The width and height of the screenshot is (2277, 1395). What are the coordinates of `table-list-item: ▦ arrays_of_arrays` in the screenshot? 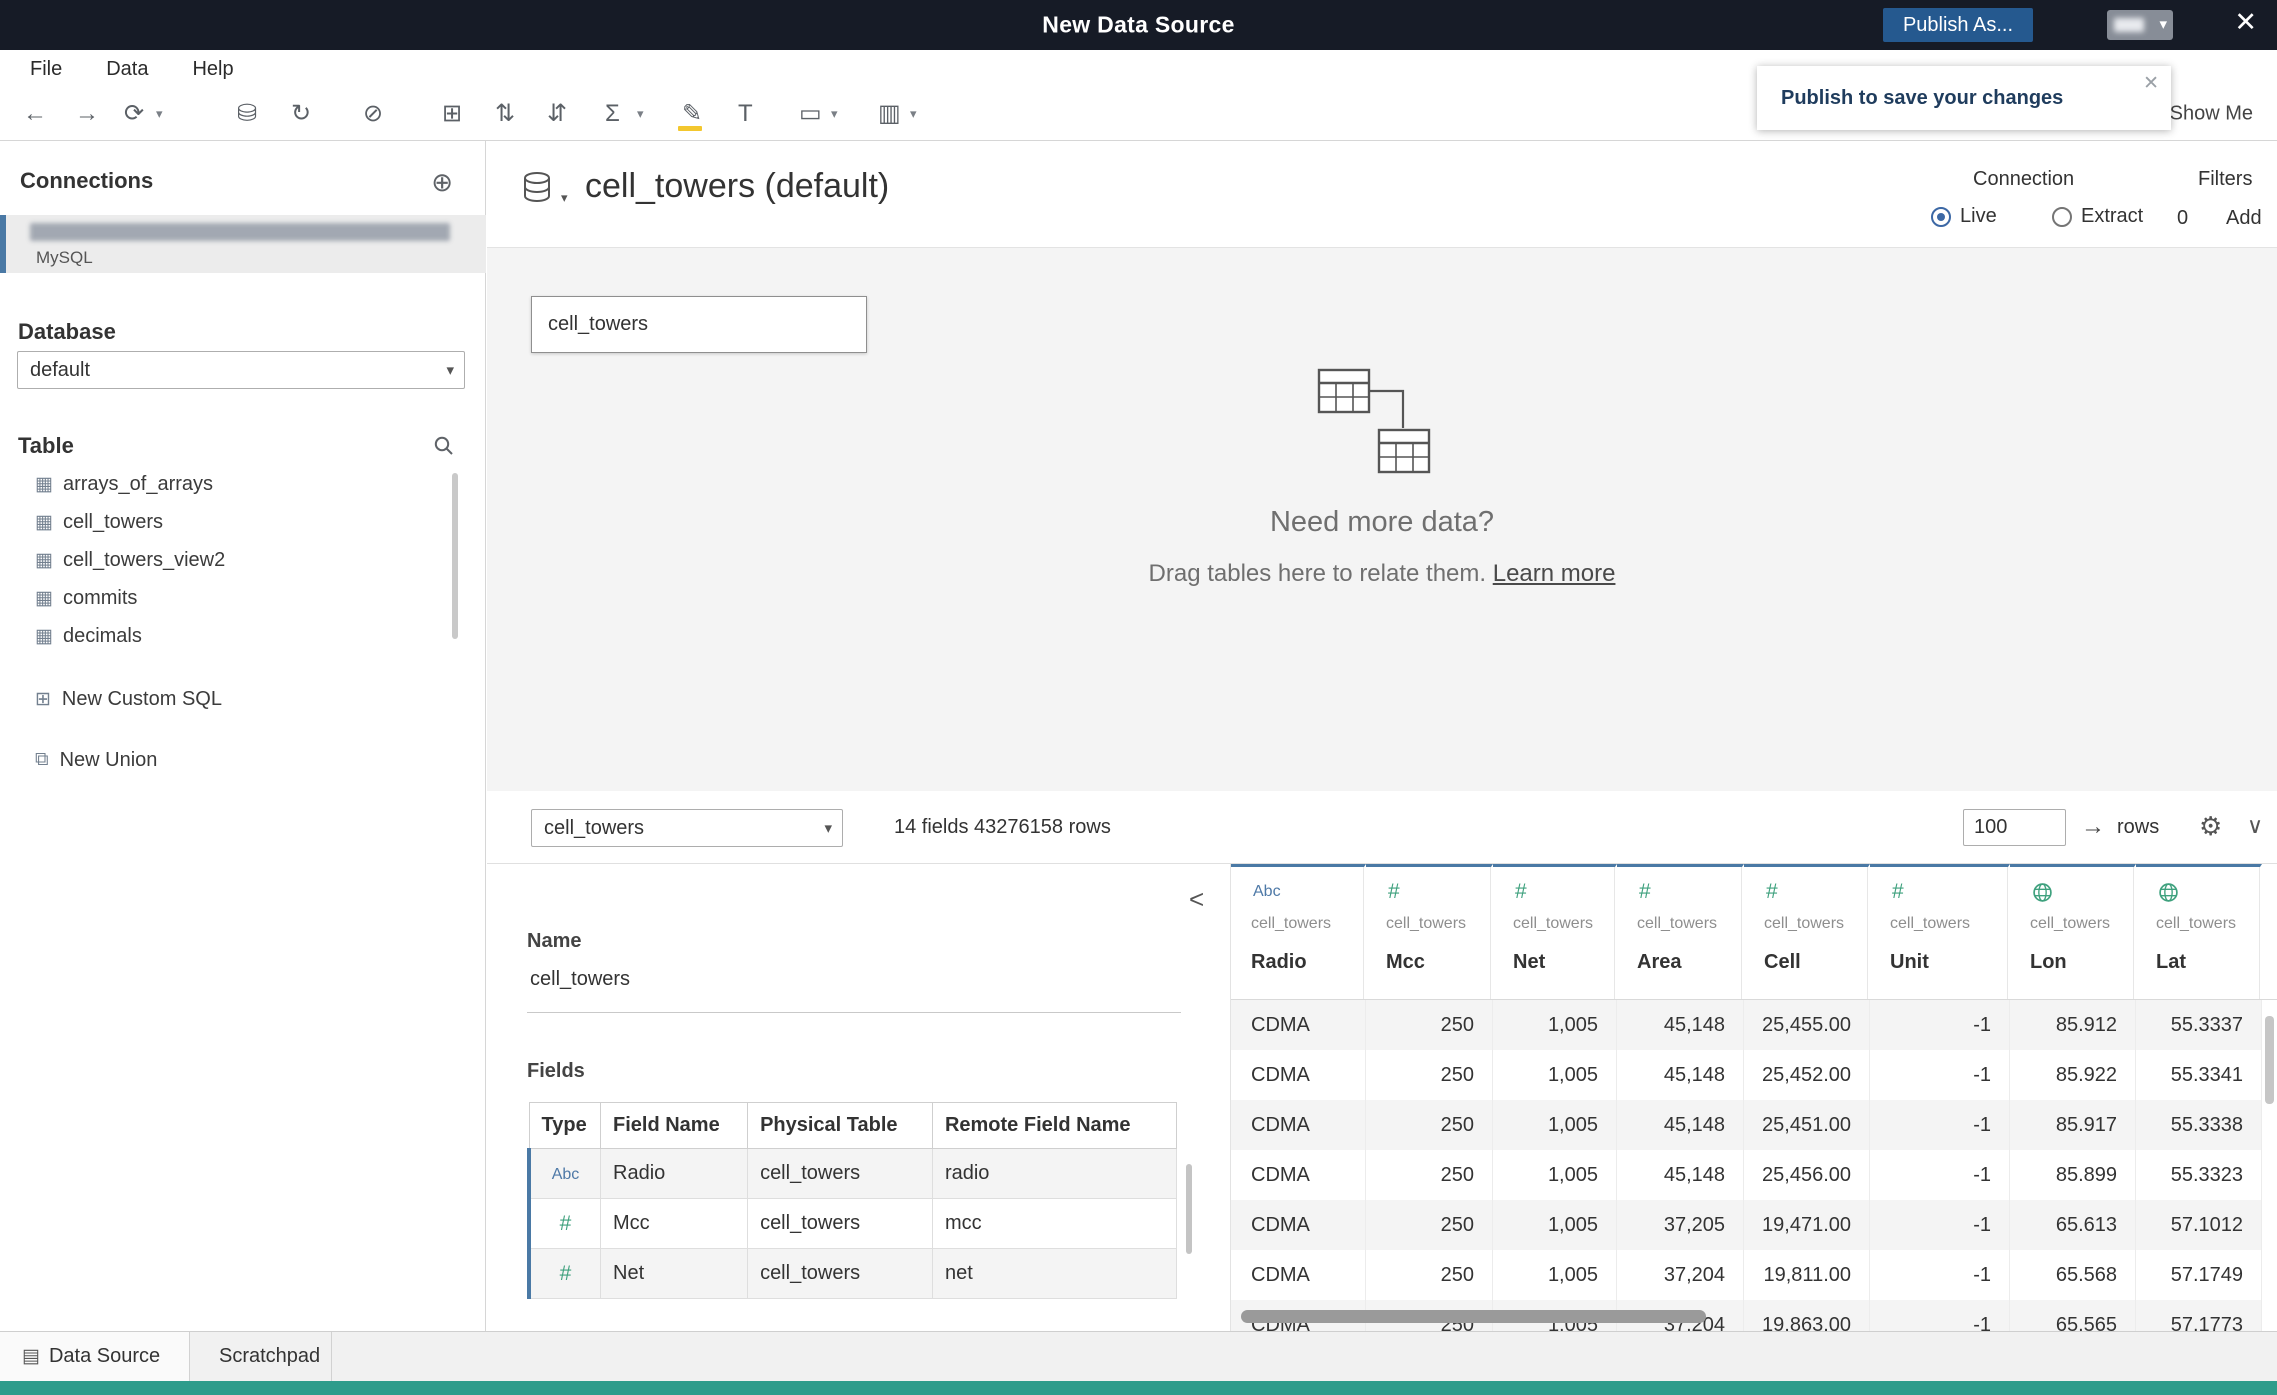 It's located at (243, 484).